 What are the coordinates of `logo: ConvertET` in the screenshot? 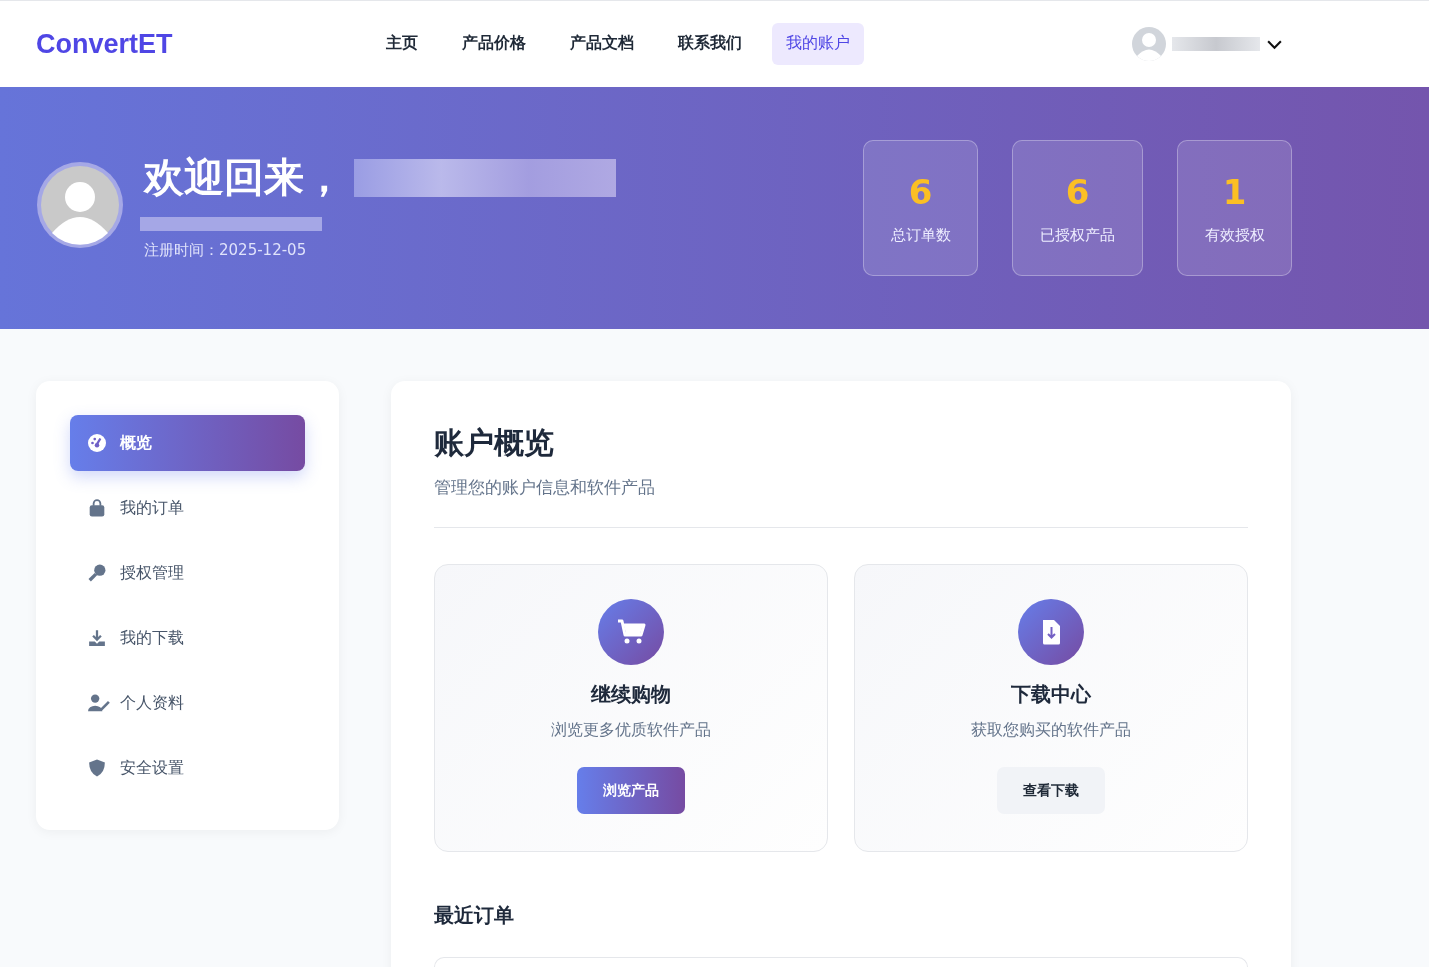 It's located at (191, 44).